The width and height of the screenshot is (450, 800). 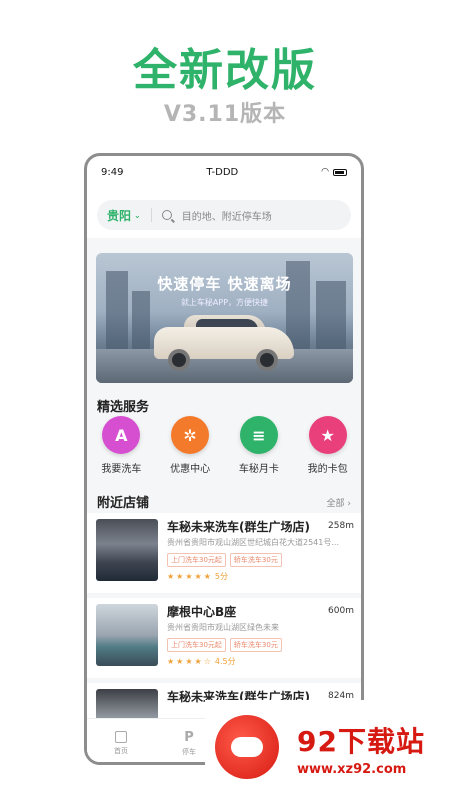 What do you see at coordinates (221, 576) in the screenshot?
I see `rating-score: 5分` at bounding box center [221, 576].